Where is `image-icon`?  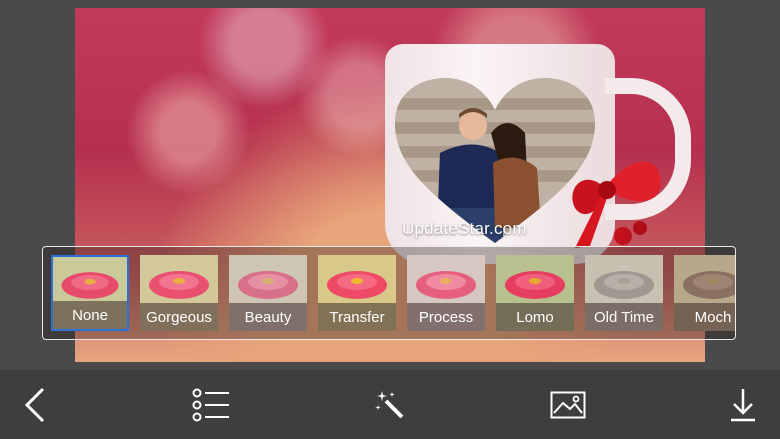 image-icon is located at coordinates (568, 405).